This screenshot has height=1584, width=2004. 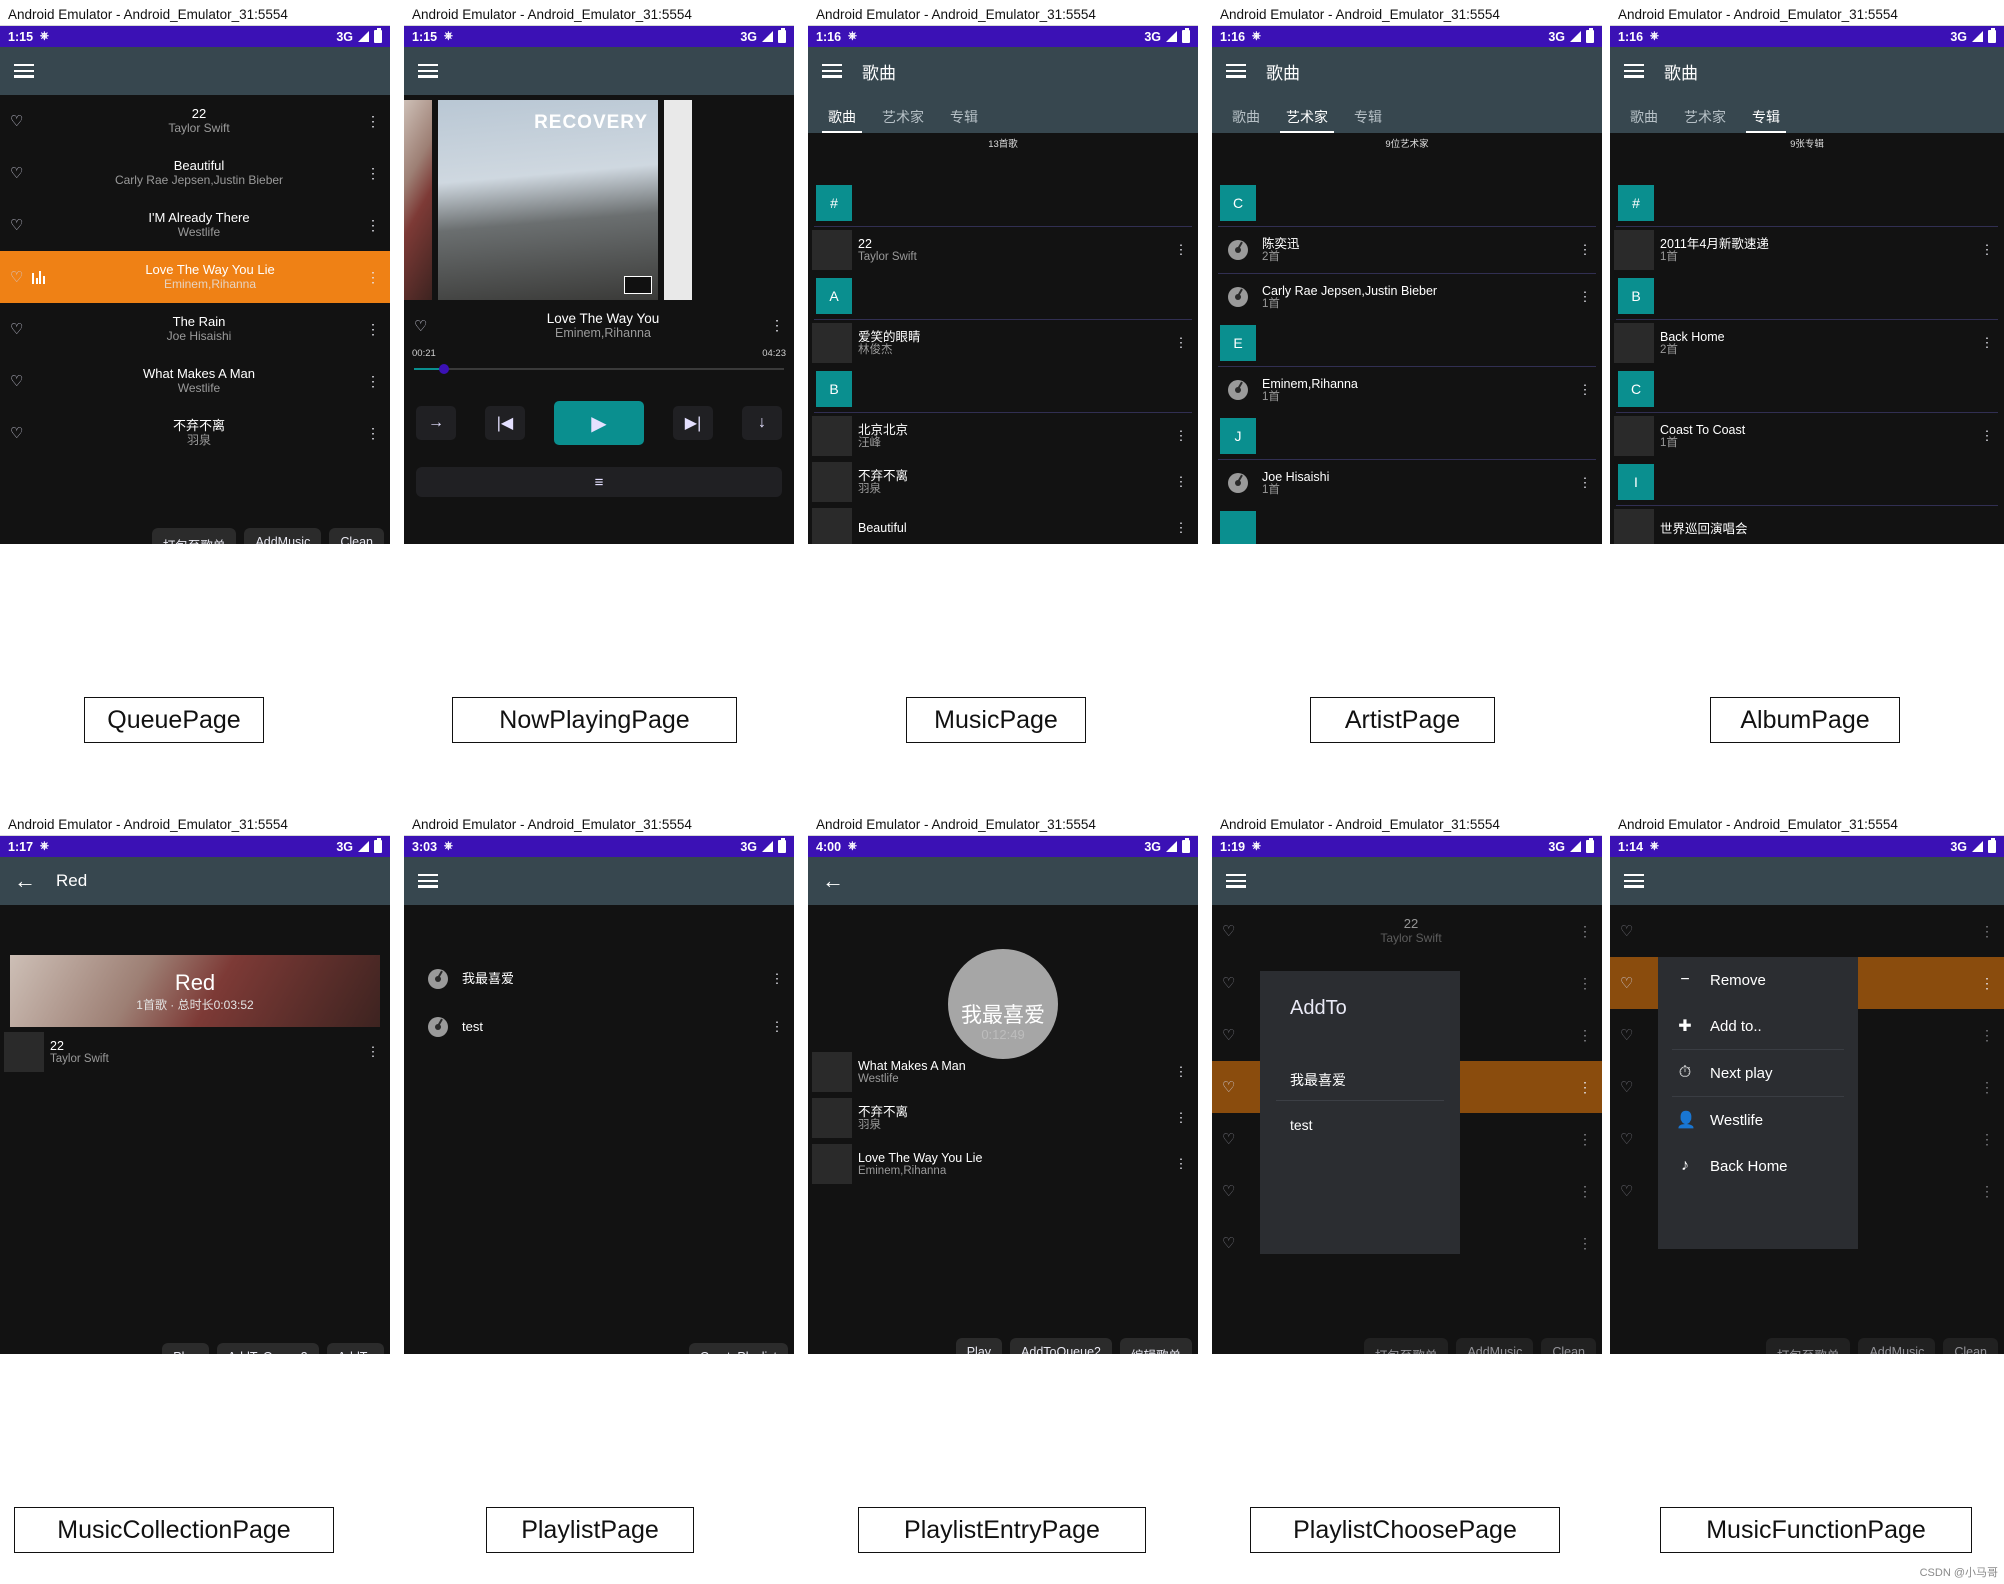 I want to click on show-queue-button: ≡, so click(x=599, y=482).